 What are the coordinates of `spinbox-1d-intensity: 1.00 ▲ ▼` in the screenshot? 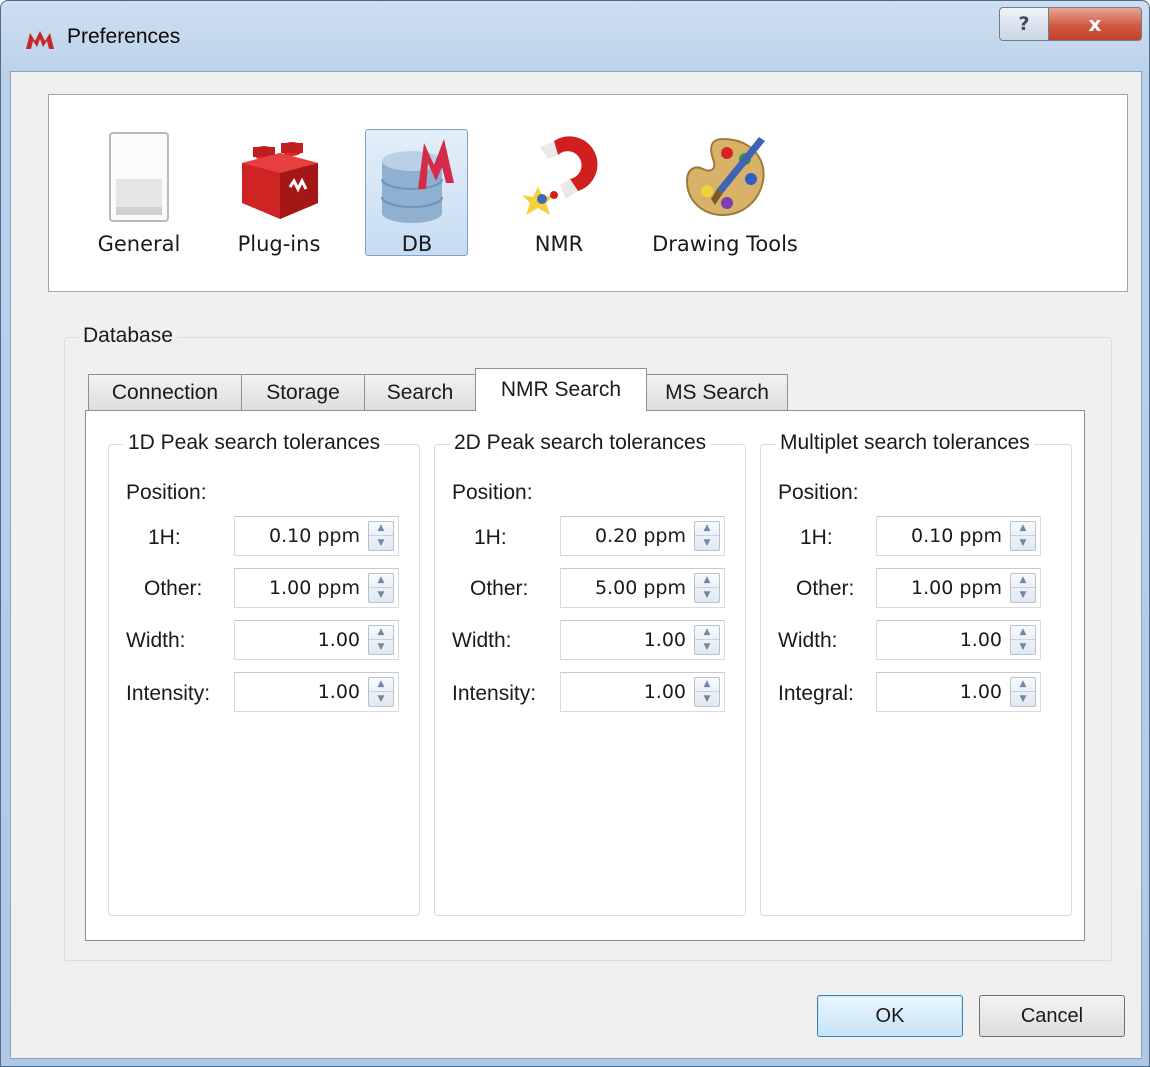 It's located at (316, 692).